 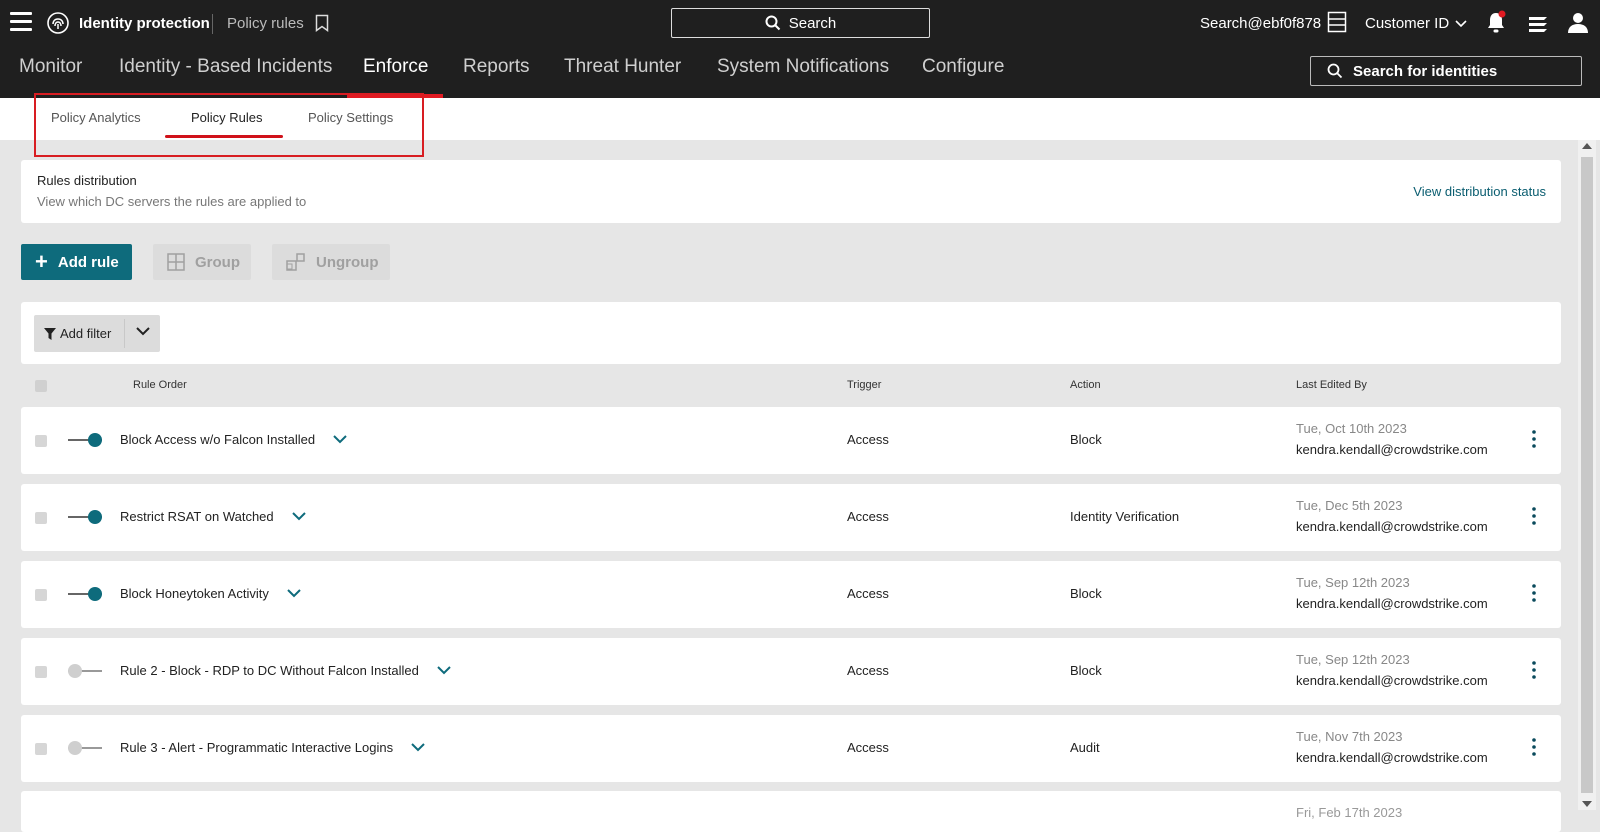 What do you see at coordinates (124, 333) in the screenshot?
I see `filter-divider` at bounding box center [124, 333].